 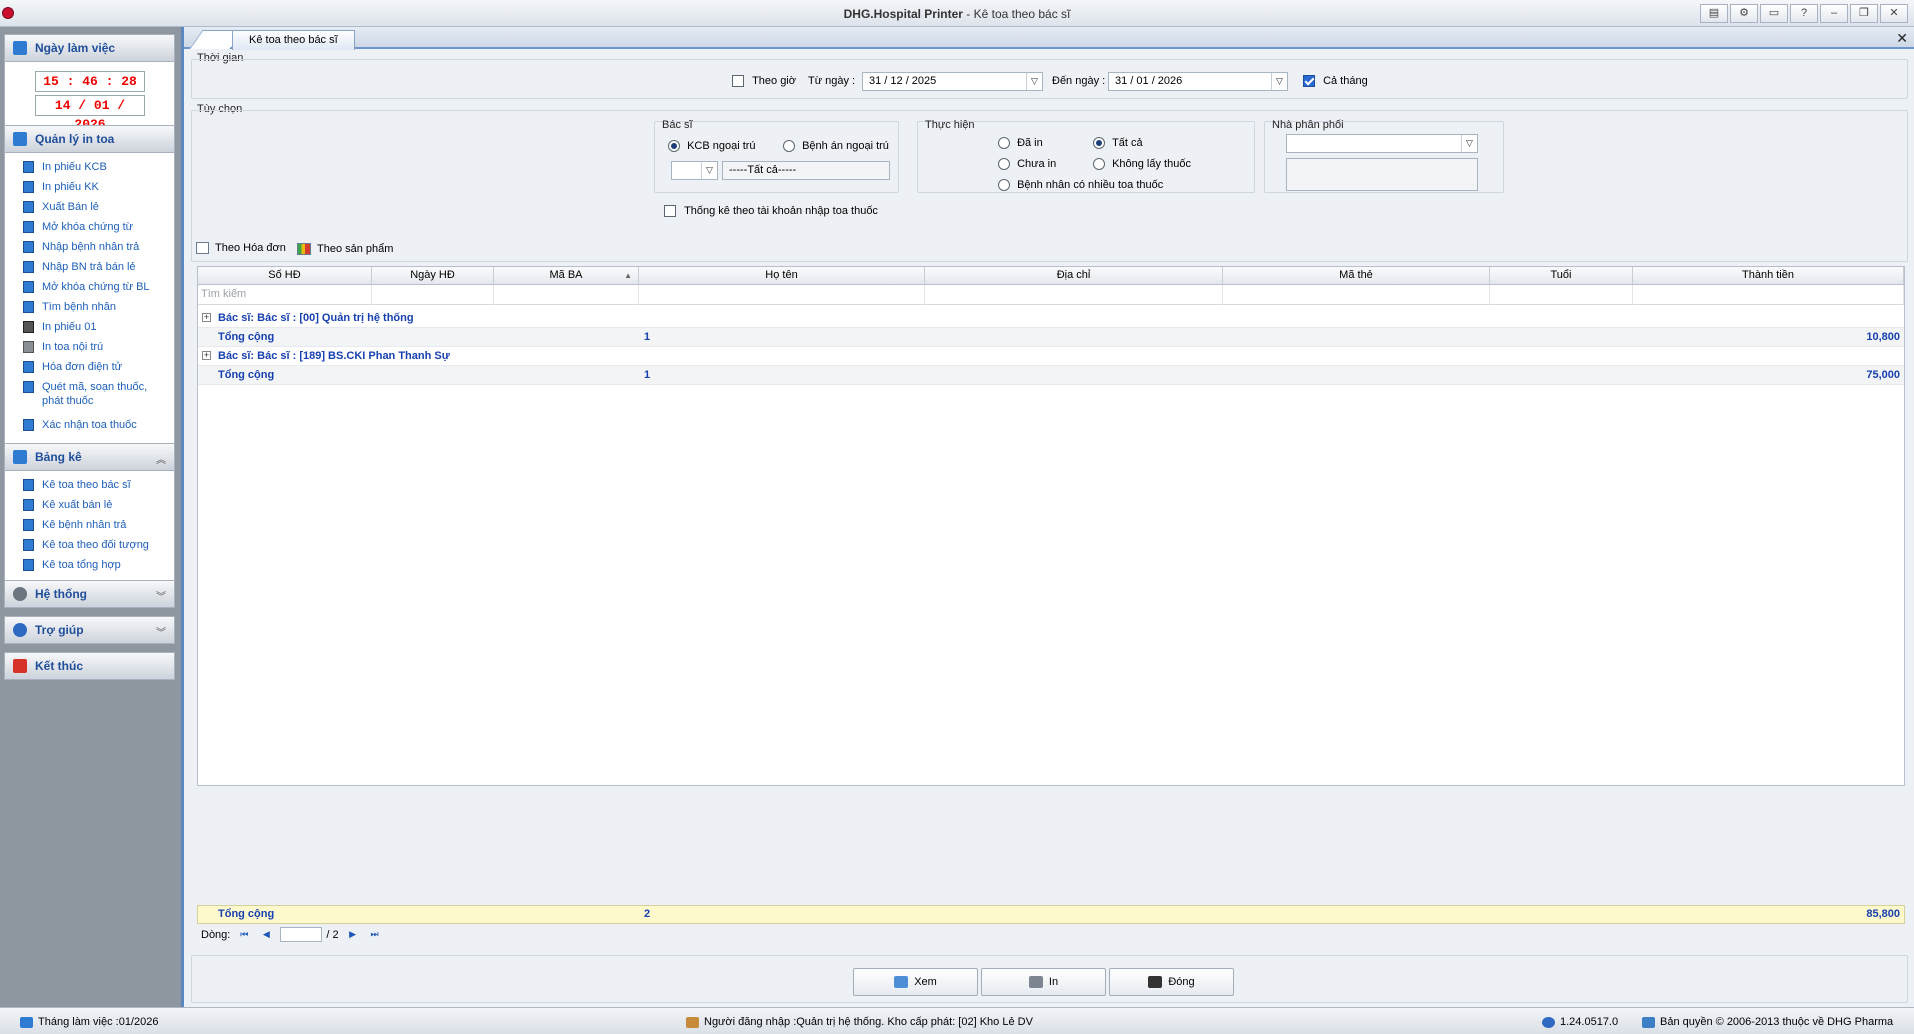 What do you see at coordinates (92, 505) in the screenshot?
I see `sidebar-item-ke-xuat-ban-le: Kê xuất bán lẻ` at bounding box center [92, 505].